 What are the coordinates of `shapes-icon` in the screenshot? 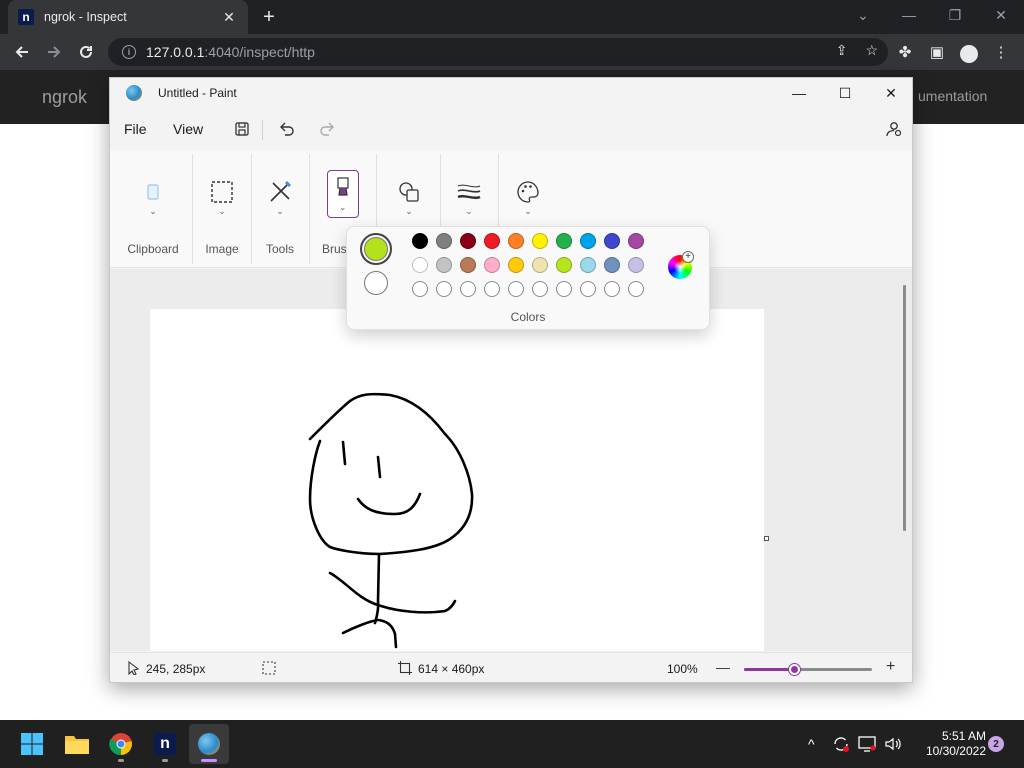 It's located at (409, 192).